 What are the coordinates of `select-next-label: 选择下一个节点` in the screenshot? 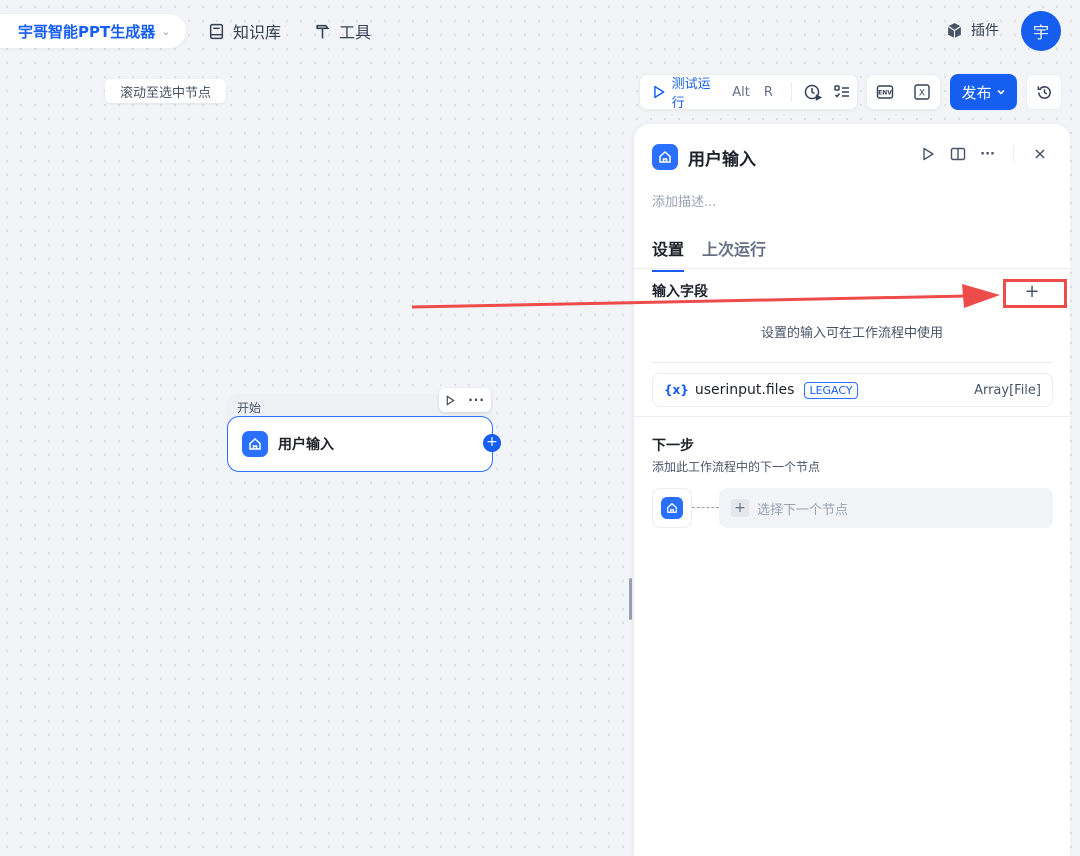 It's located at (803, 510).